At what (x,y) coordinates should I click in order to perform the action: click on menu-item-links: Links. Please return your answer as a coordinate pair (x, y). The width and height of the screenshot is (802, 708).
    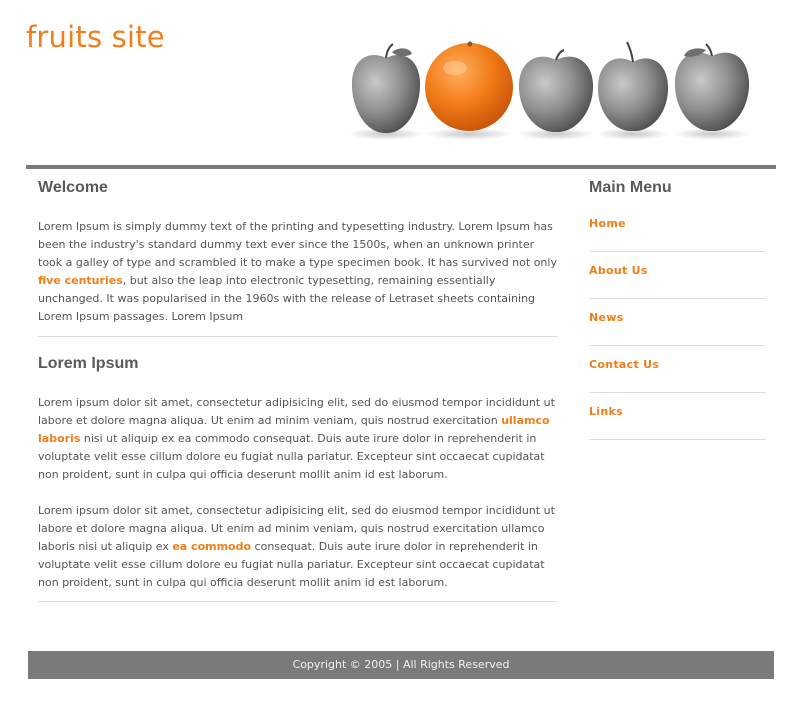
    Looking at the image, I should click on (677, 416).